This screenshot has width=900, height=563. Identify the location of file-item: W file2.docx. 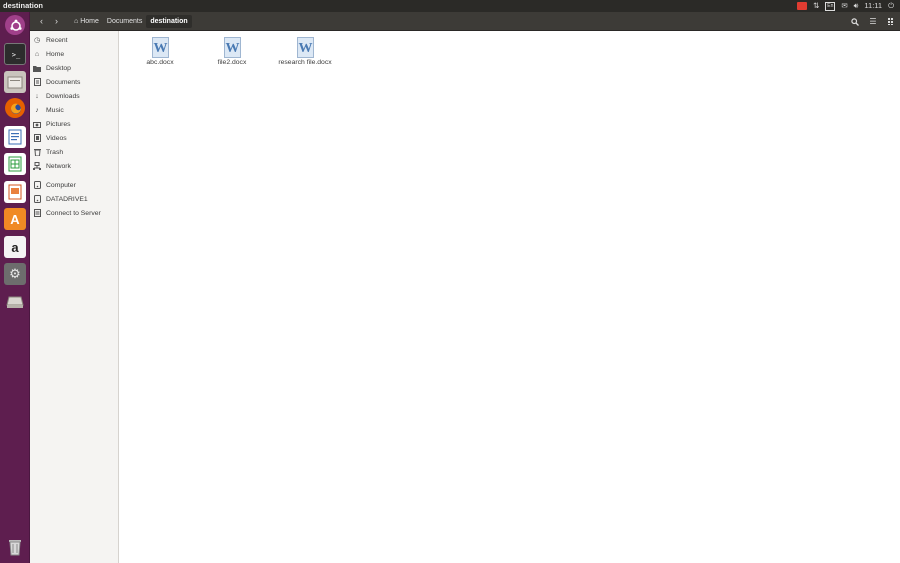
(232, 54).